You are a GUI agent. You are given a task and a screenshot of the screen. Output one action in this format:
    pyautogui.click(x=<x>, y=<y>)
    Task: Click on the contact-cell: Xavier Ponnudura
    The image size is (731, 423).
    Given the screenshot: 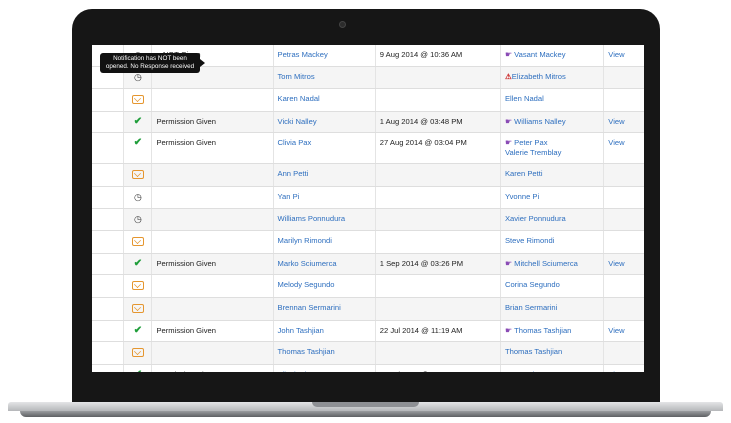 What is the action you would take?
    pyautogui.click(x=552, y=219)
    